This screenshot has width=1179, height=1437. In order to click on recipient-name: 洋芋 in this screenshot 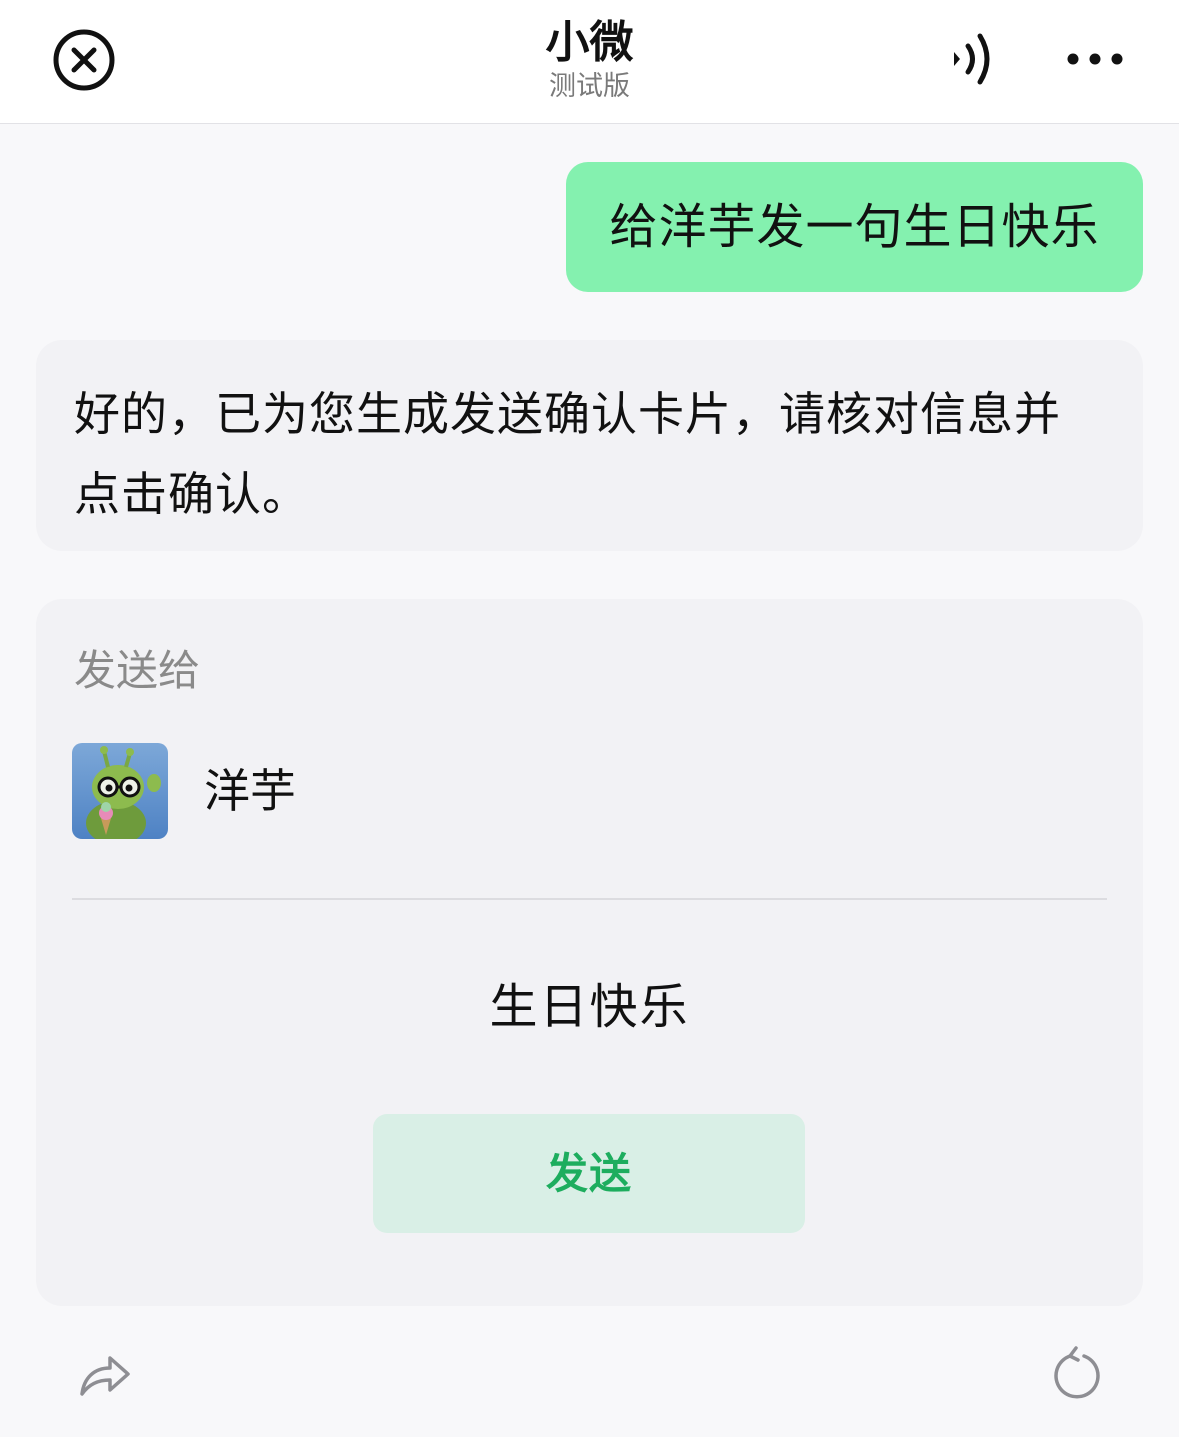, I will do `click(250, 791)`.